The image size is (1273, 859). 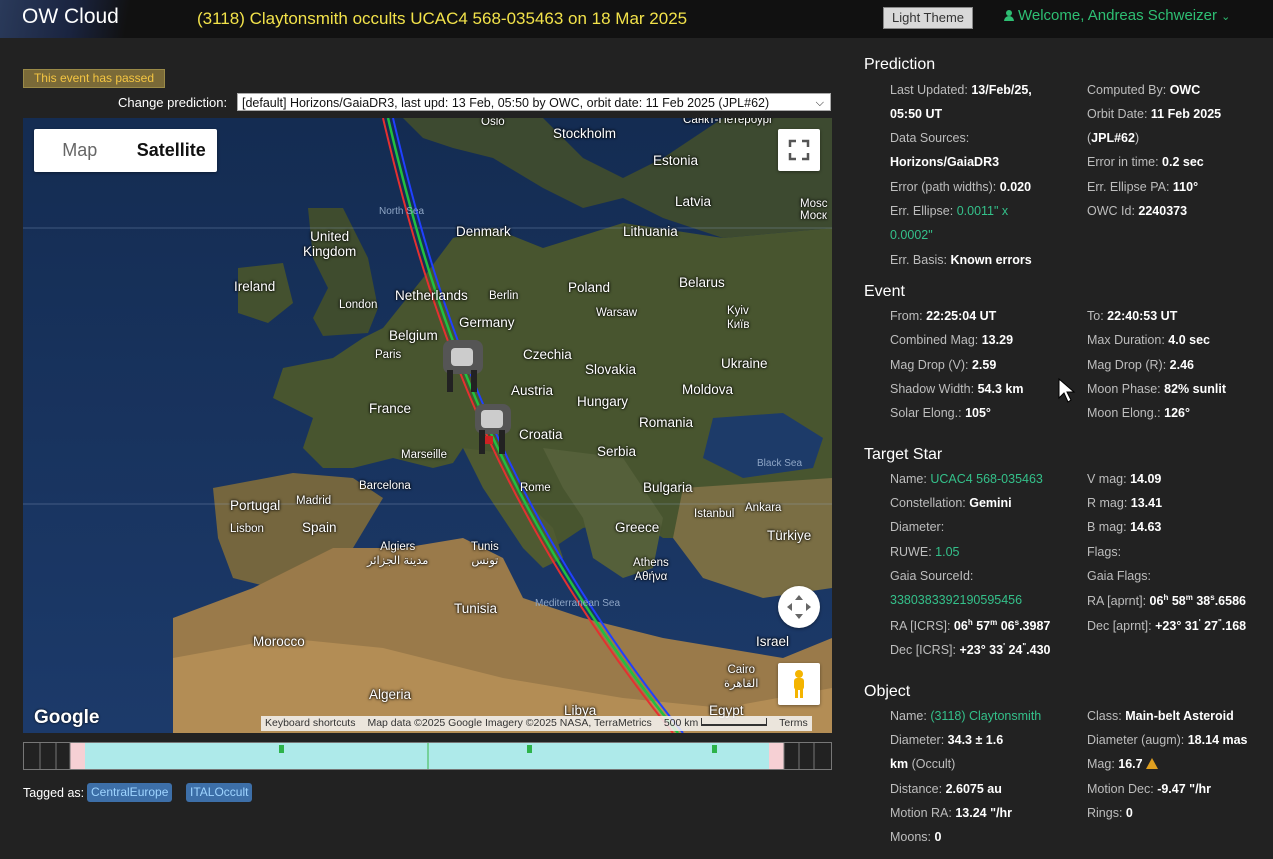 I want to click on star-name: Name: UCAC4 568-035463, so click(x=966, y=479).